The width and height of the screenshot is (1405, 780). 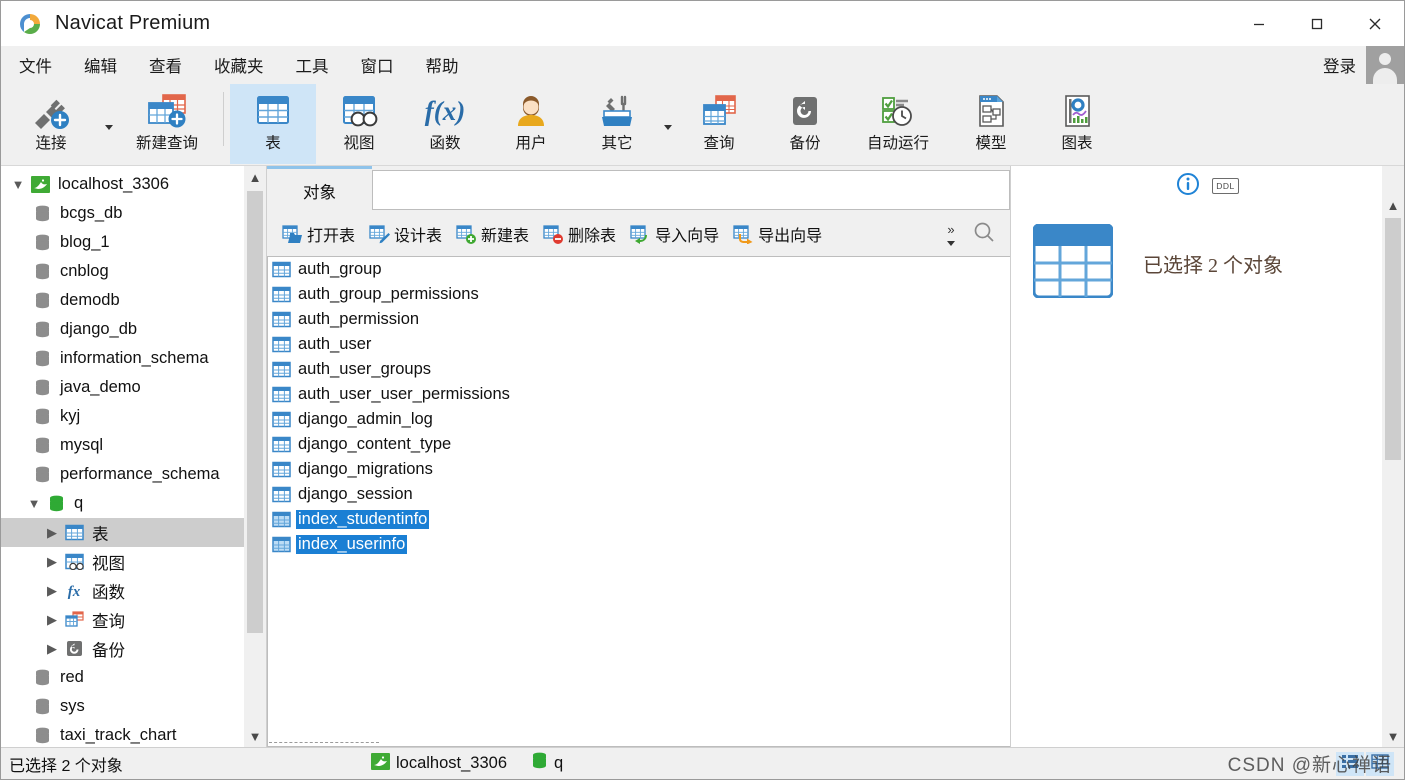 I want to click on tree-node-functions: ▶ fx 函数, so click(x=133, y=590).